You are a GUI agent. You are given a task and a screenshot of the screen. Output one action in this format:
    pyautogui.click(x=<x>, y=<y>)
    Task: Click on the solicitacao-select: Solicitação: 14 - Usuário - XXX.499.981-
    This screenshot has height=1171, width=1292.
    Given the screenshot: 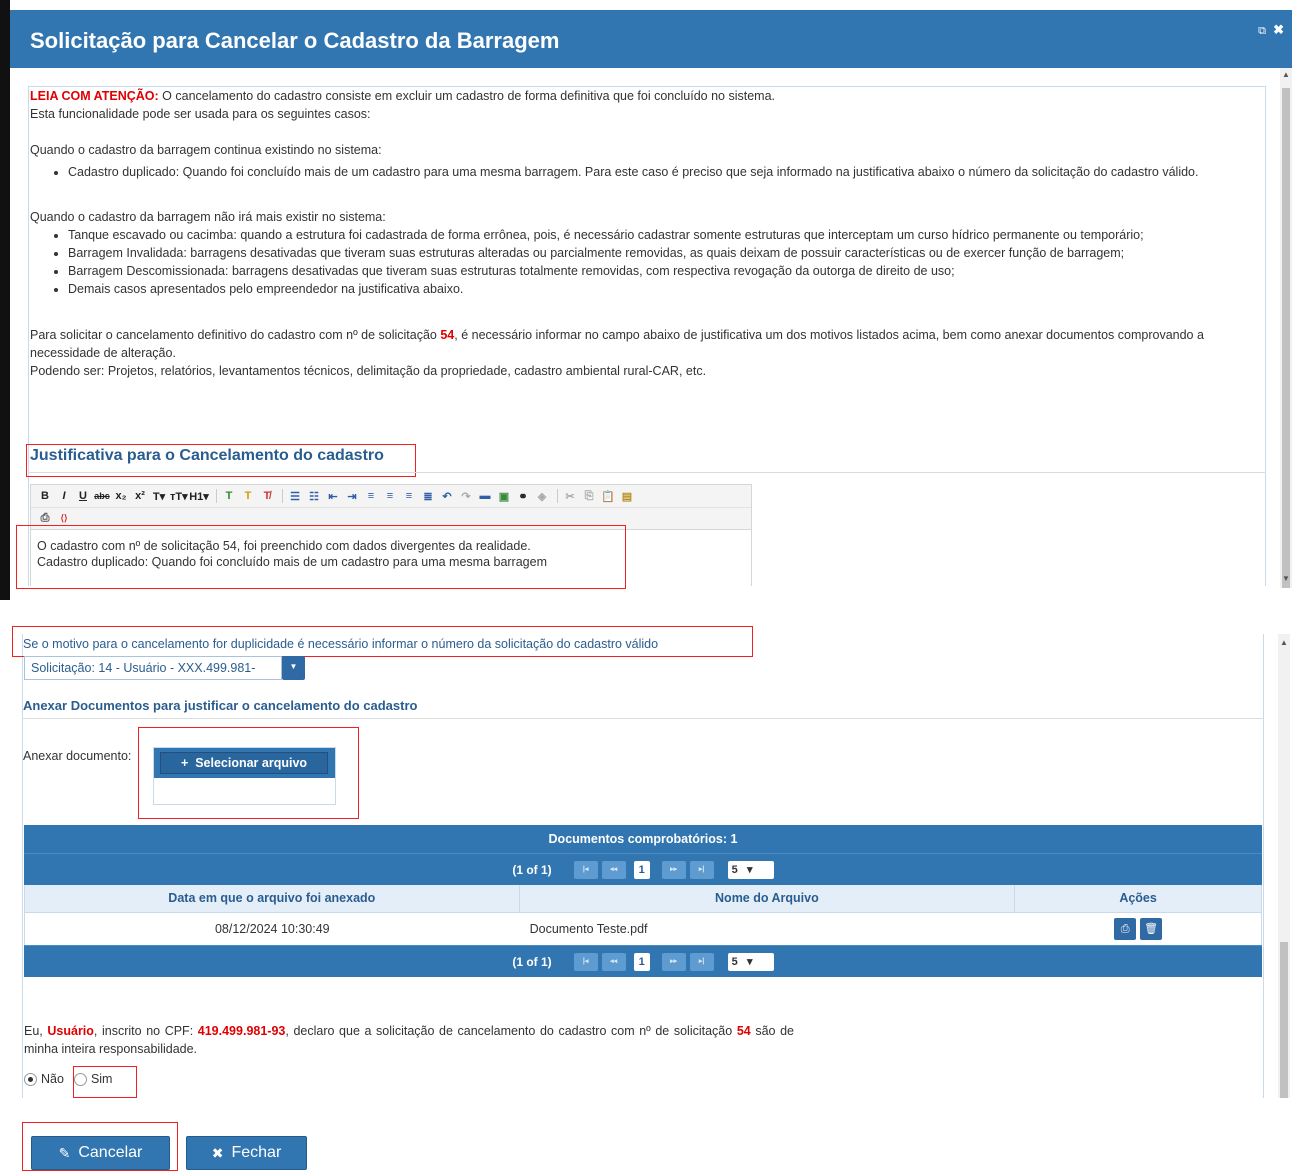 What is the action you would take?
    pyautogui.click(x=153, y=668)
    